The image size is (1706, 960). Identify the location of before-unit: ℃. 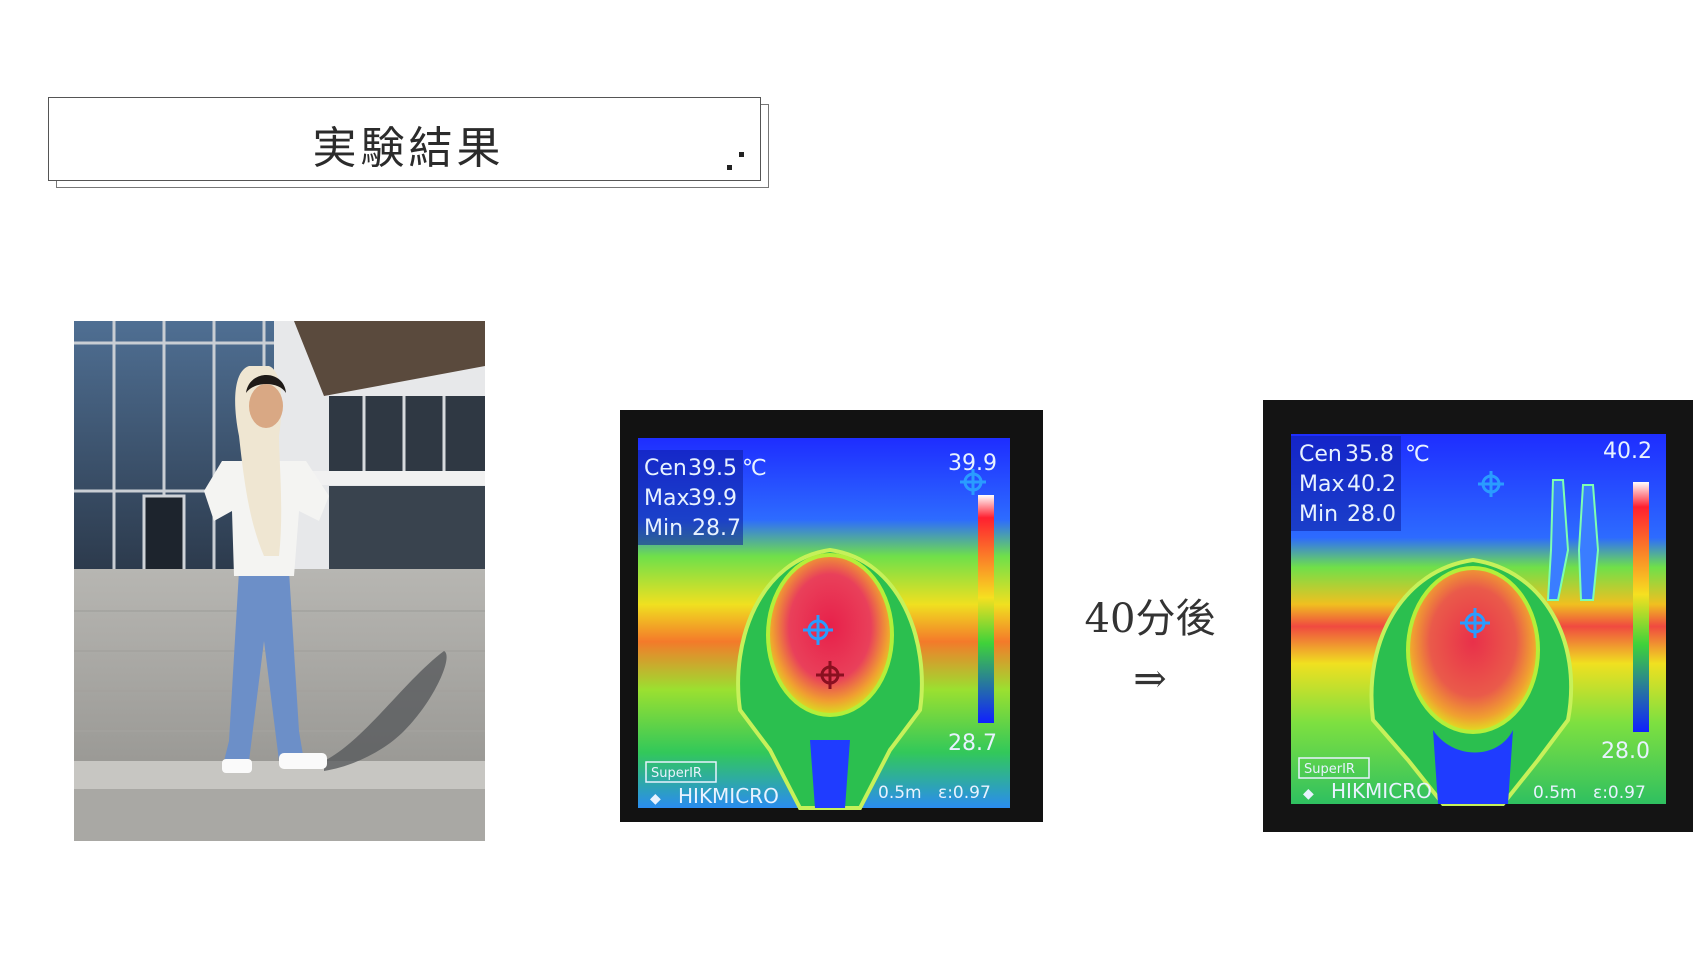
(754, 468).